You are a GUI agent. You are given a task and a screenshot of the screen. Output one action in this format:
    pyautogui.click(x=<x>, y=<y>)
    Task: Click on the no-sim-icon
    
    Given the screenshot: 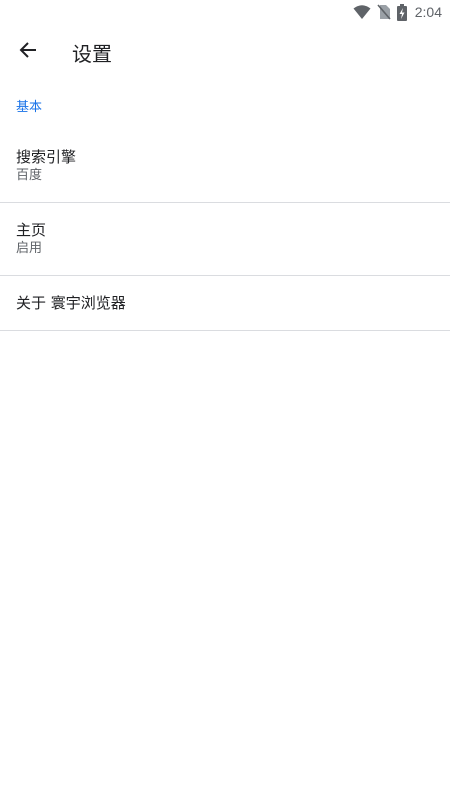 What is the action you would take?
    pyautogui.click(x=384, y=12)
    